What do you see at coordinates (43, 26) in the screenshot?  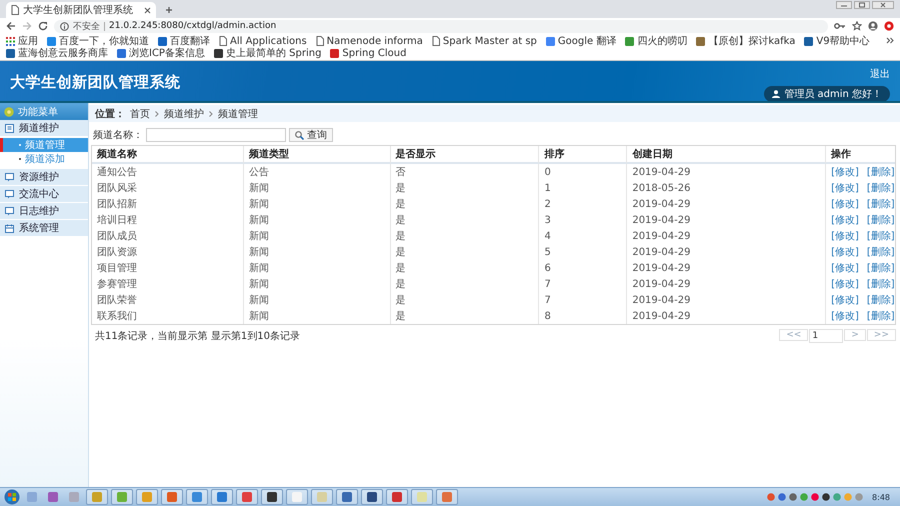 I see `reload-icon` at bounding box center [43, 26].